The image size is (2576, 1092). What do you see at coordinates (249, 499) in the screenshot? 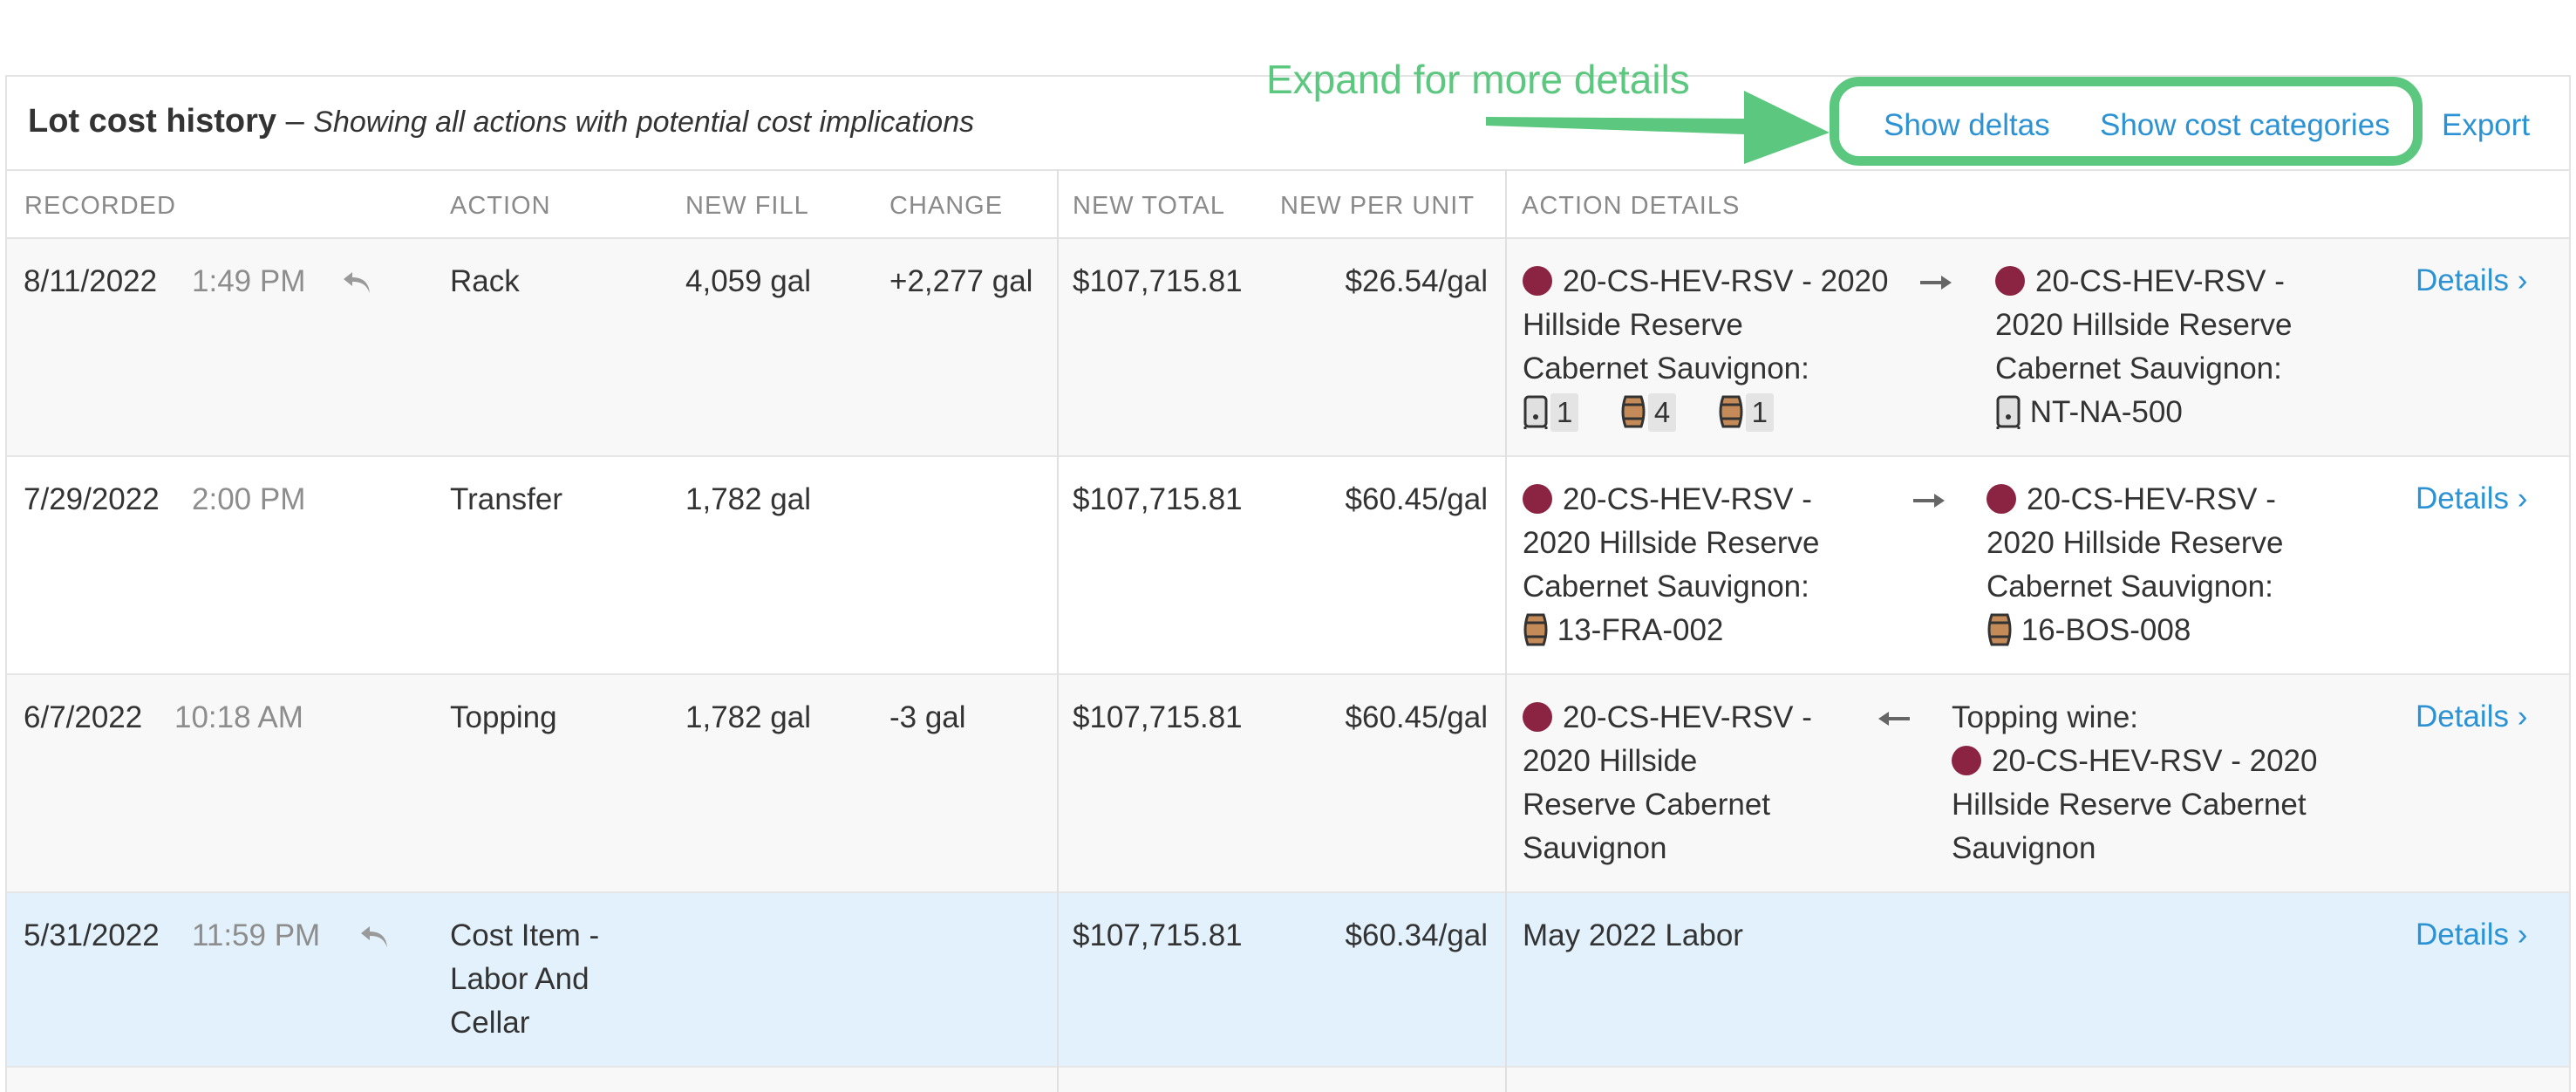
I see `row-time: 2:00 PM` at bounding box center [249, 499].